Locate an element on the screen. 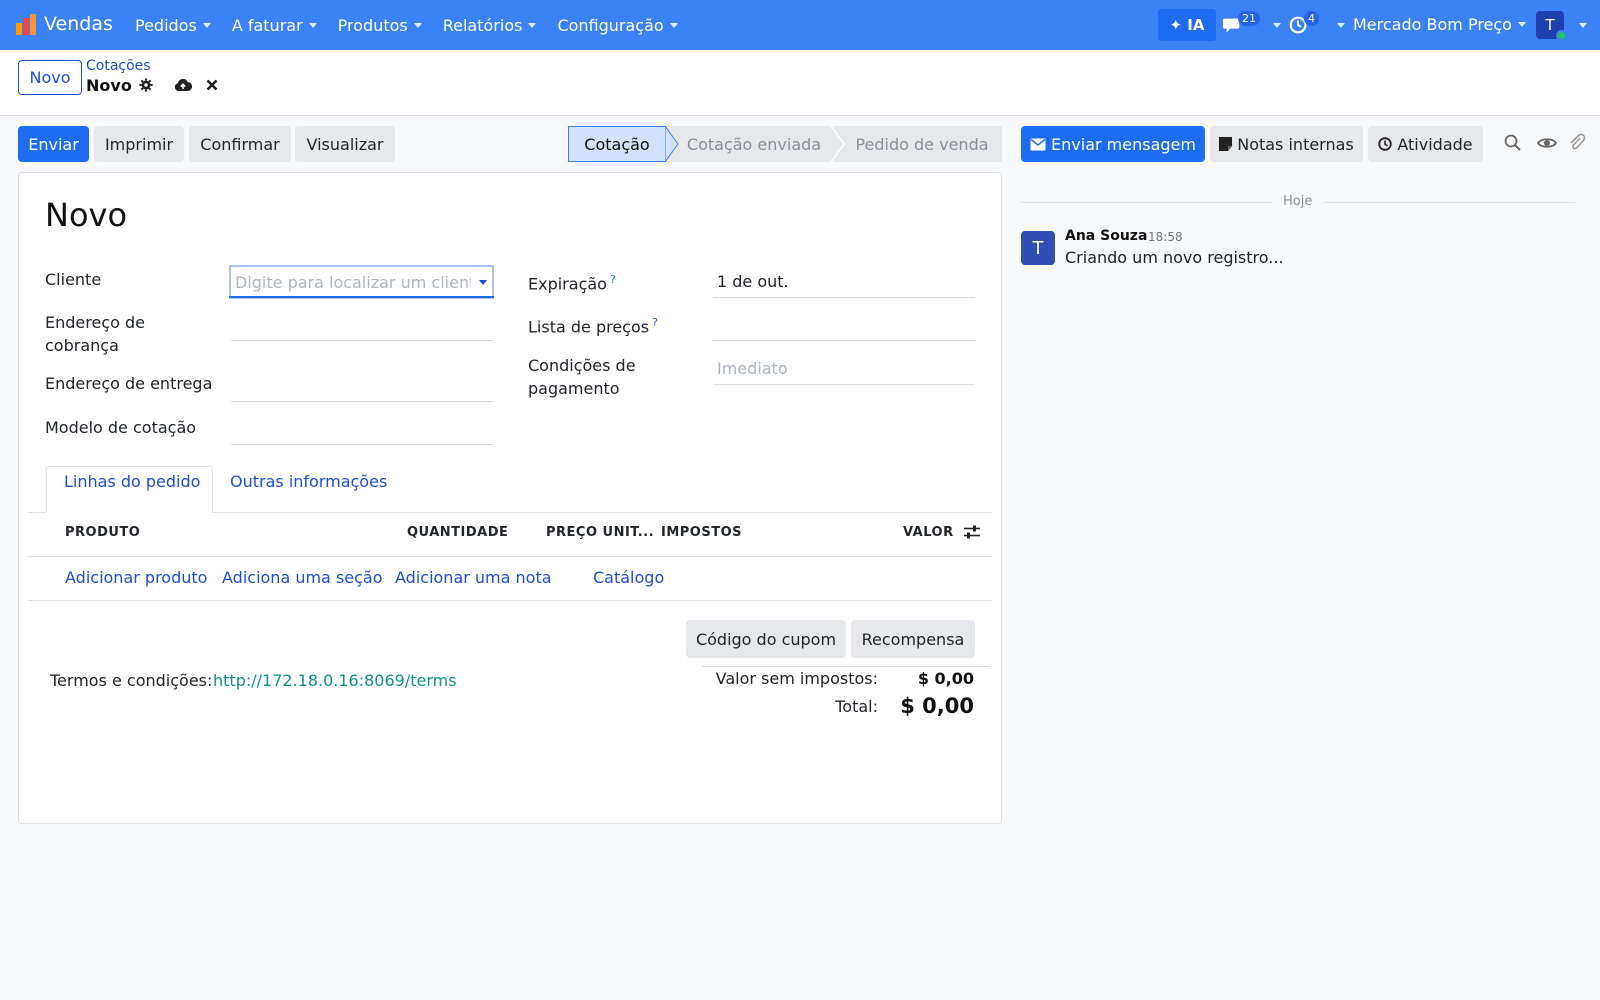 The width and height of the screenshot is (1600, 1000). column-header-taxes: IMPOSTOS is located at coordinates (701, 532).